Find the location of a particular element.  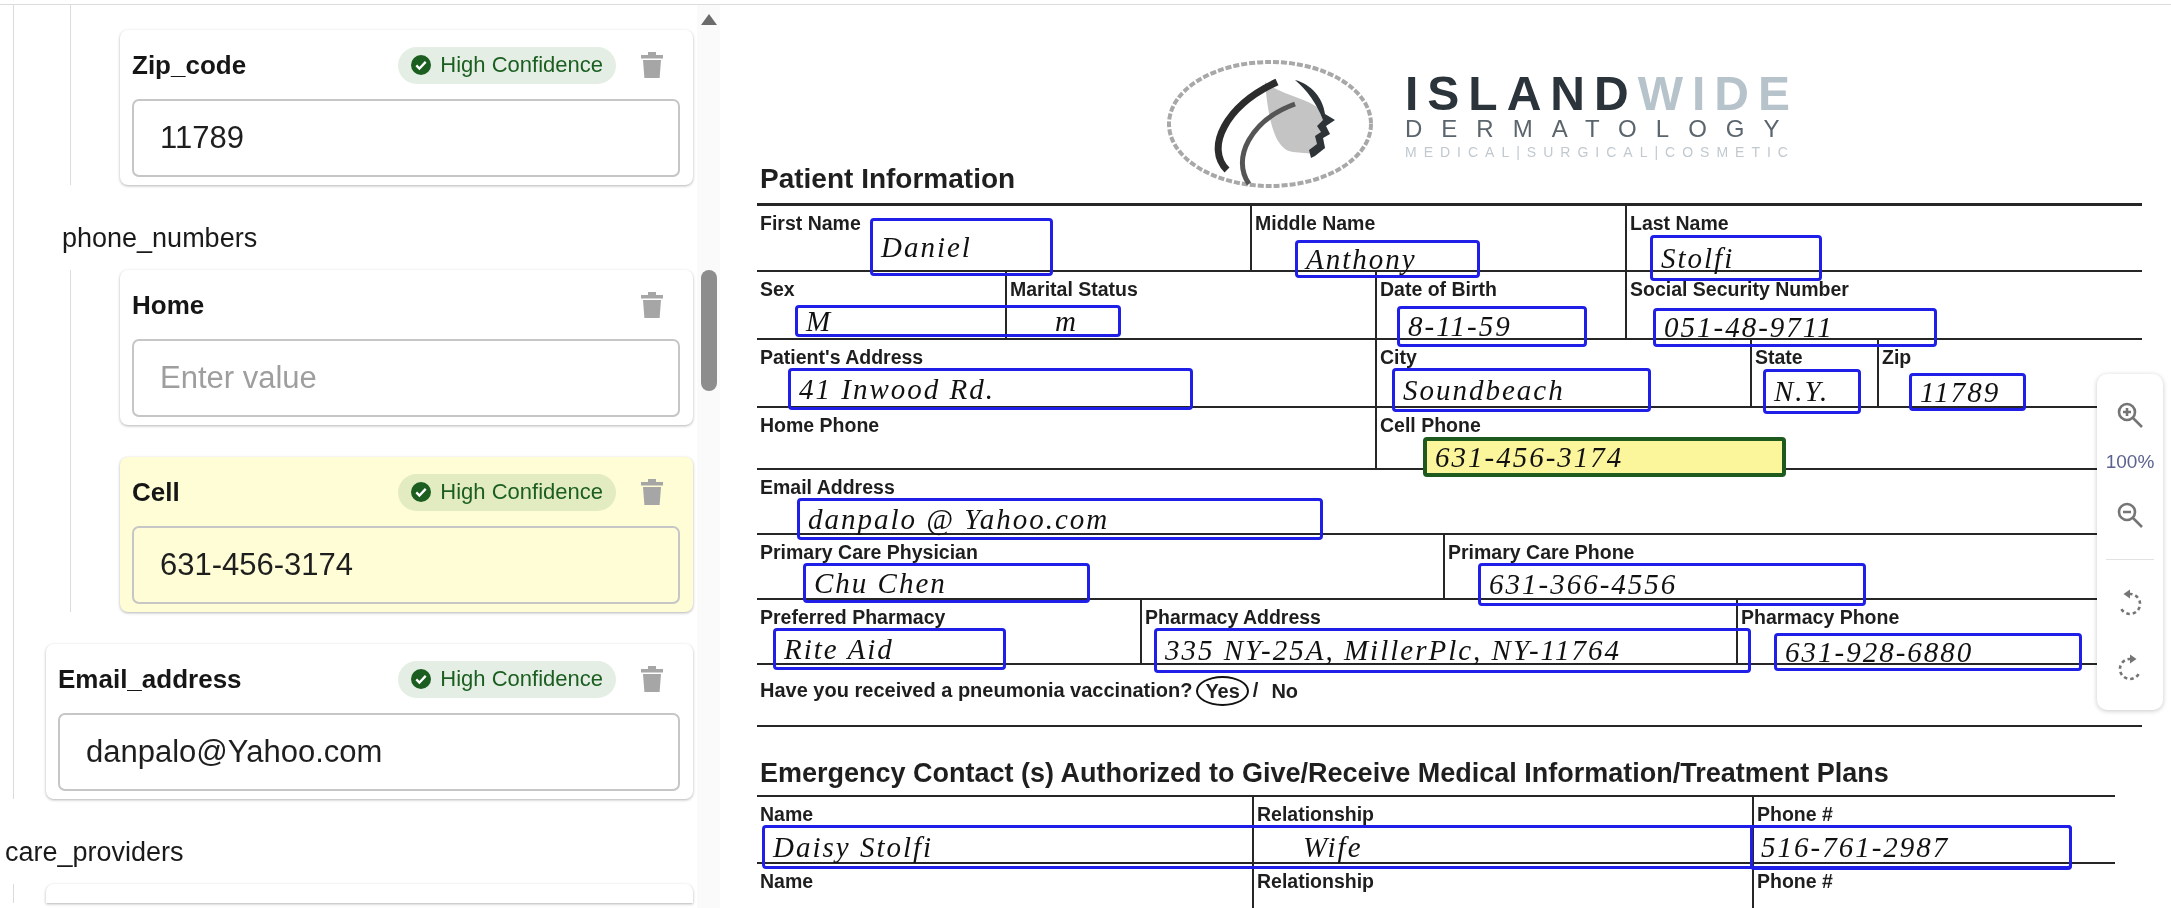

form-label: Zip is located at coordinates (1897, 357).